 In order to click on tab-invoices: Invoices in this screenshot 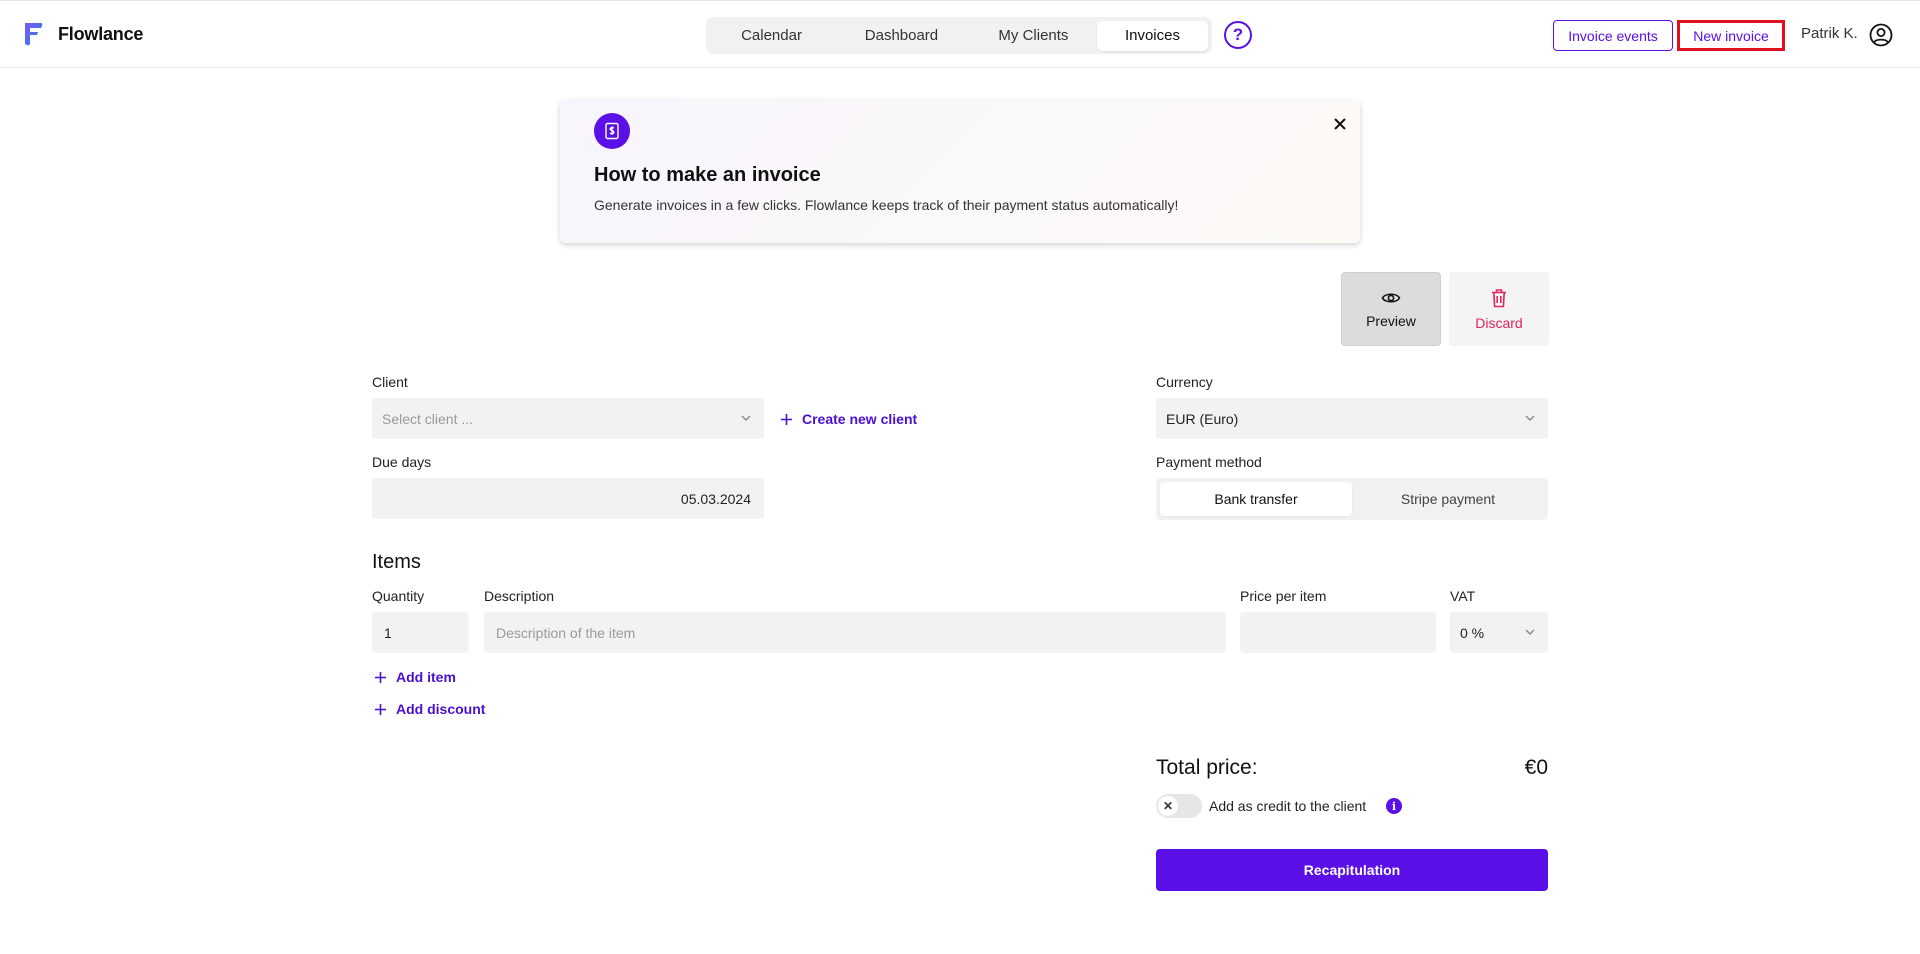, I will do `click(1152, 35)`.